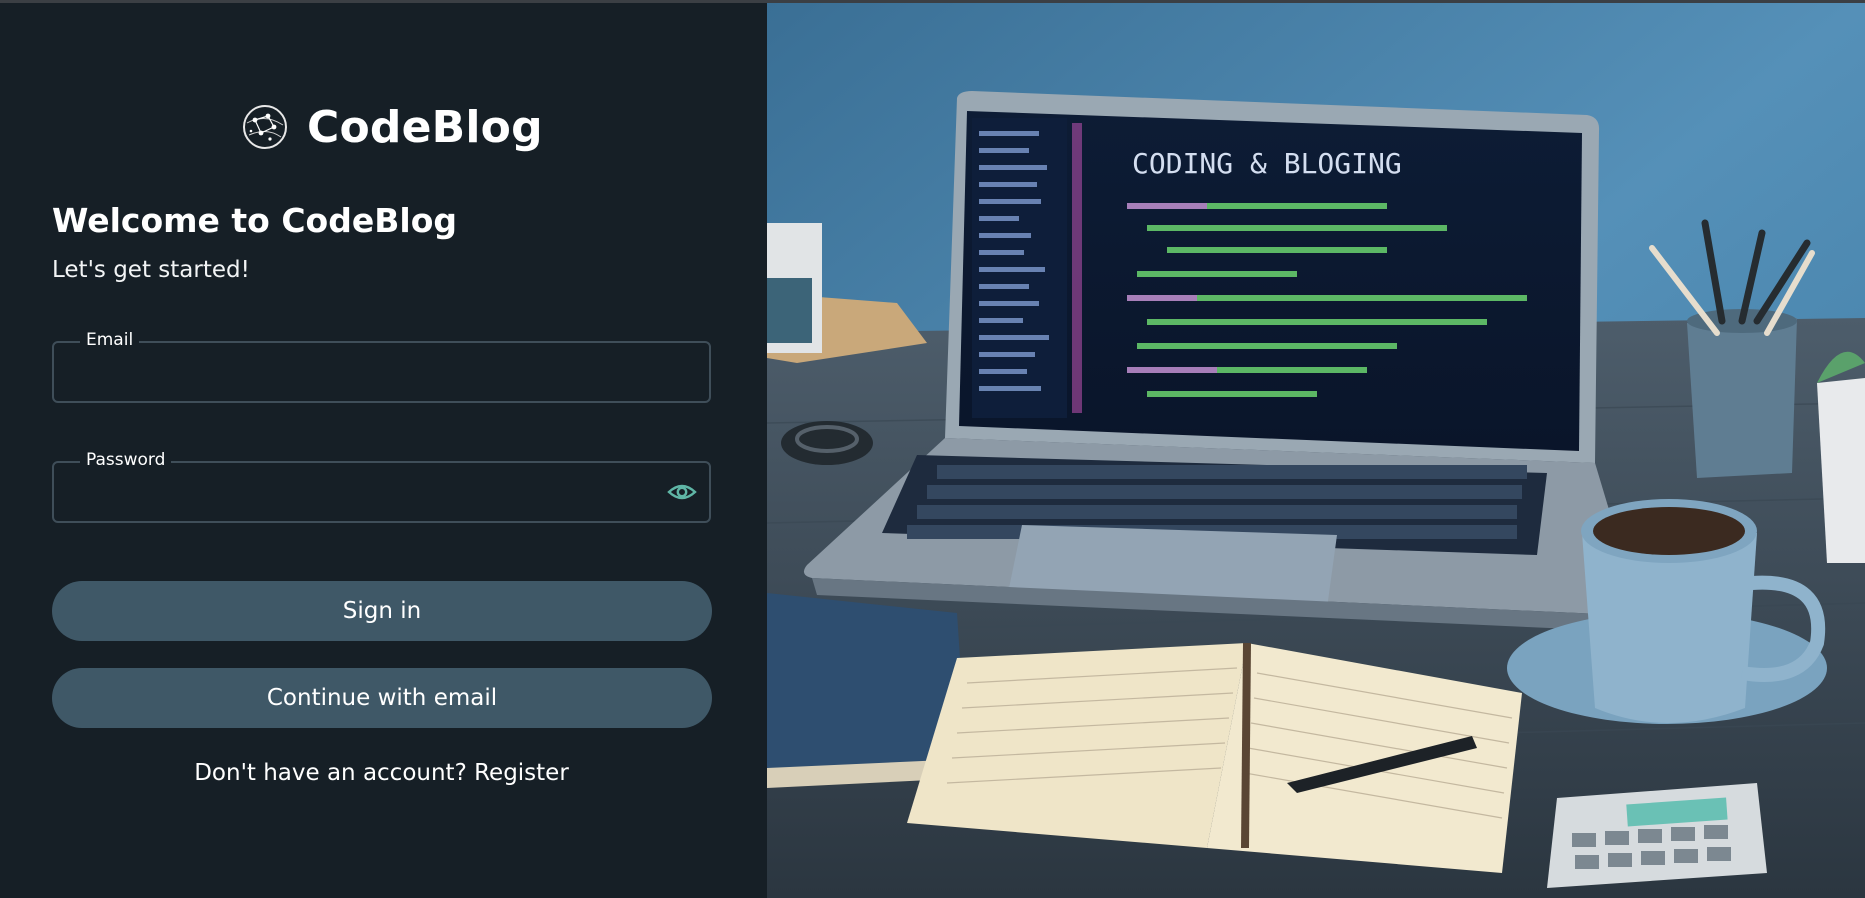  Describe the element at coordinates (425, 127) in the screenshot. I see `brand-name: CodeBlog` at that location.